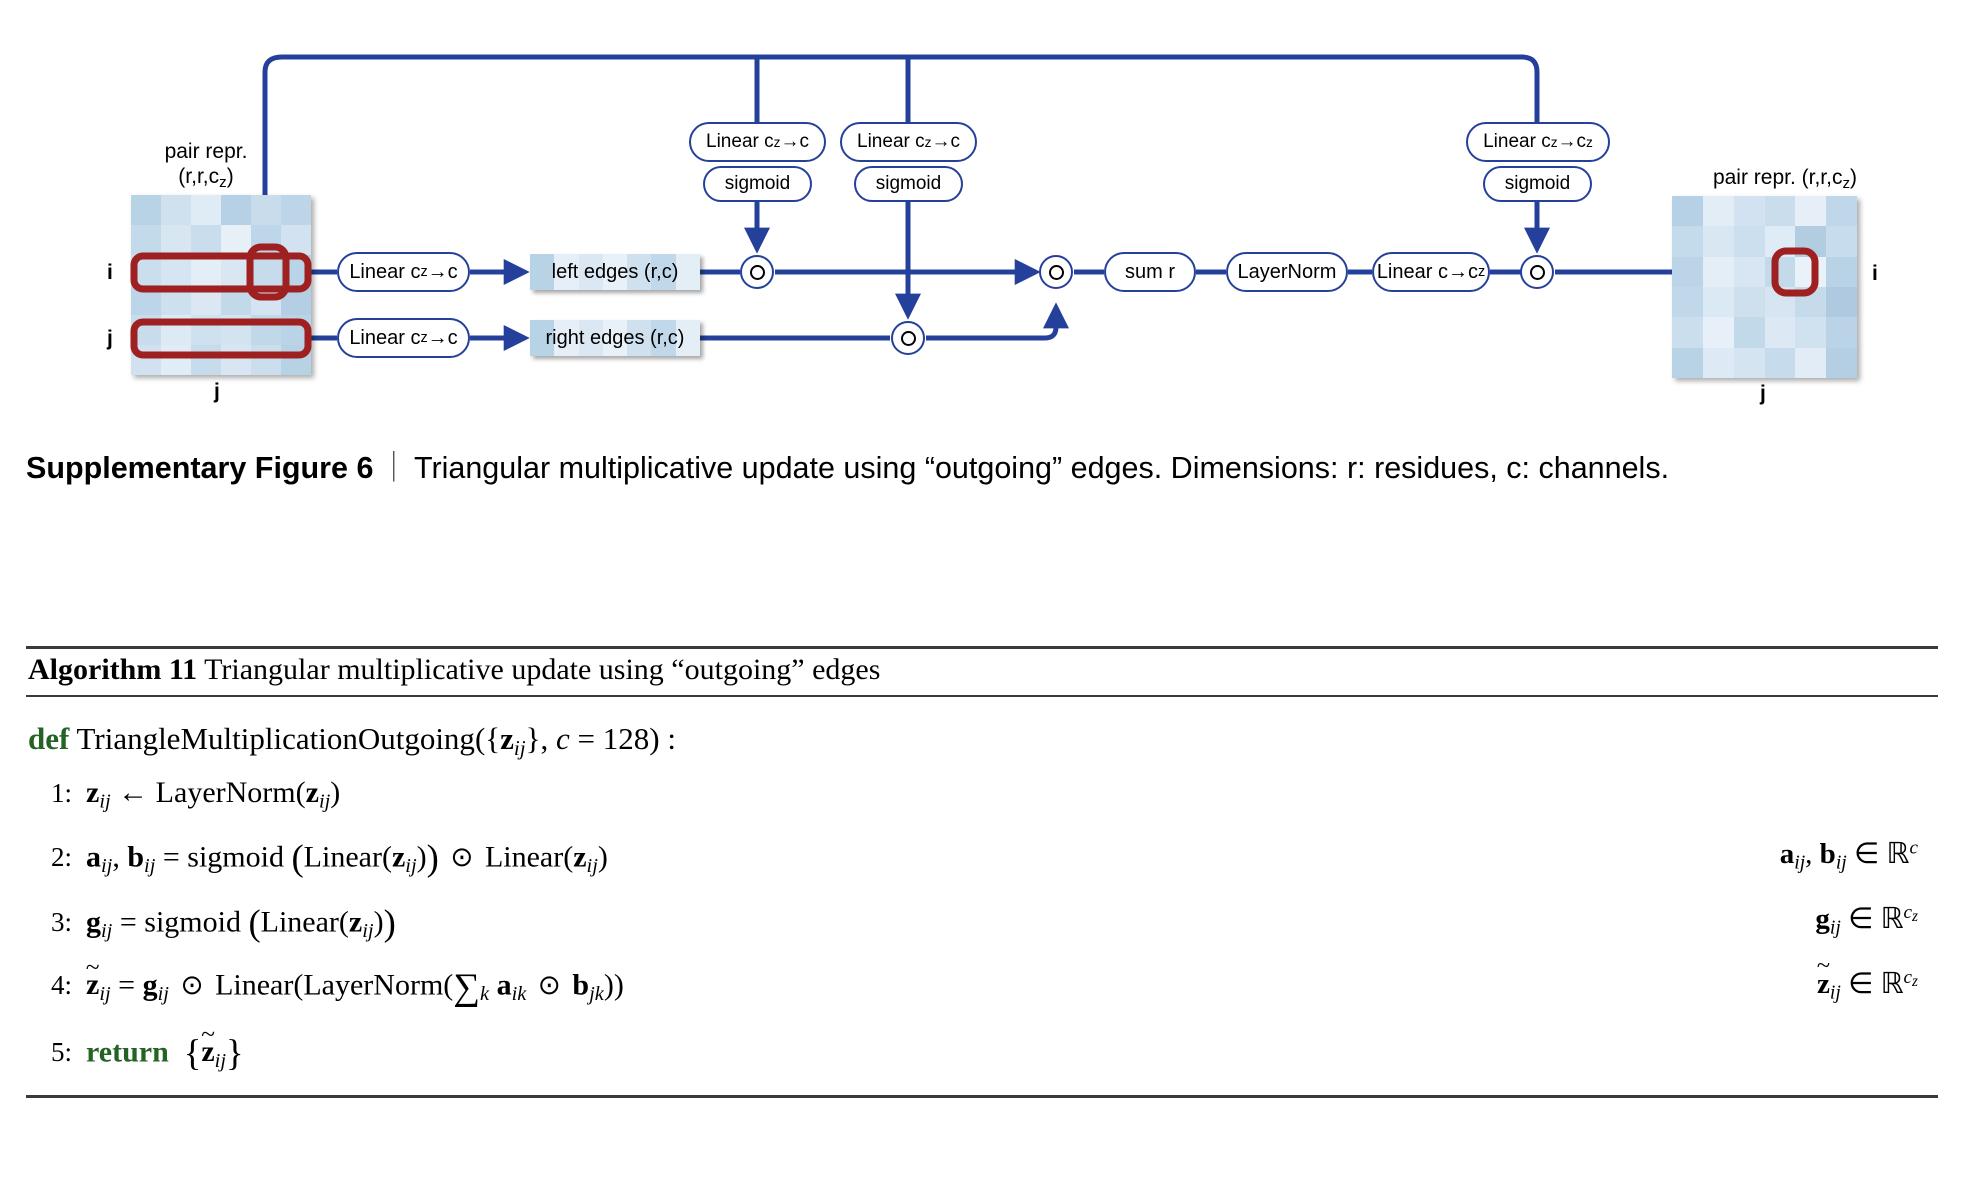  Describe the element at coordinates (982, 795) in the screenshot. I see `algorithm-step-1: 1: zij ← LayerNorm(zij)` at that location.